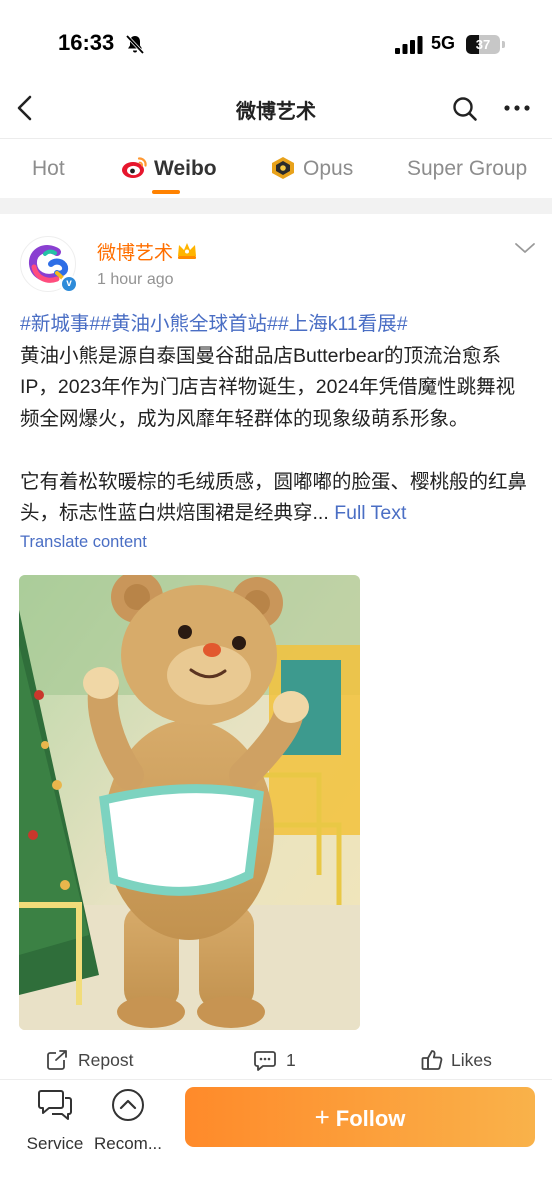 Image resolution: width=552 pixels, height=1200 pixels. What do you see at coordinates (322, 1117) in the screenshot?
I see `plus-icon: +` at bounding box center [322, 1117].